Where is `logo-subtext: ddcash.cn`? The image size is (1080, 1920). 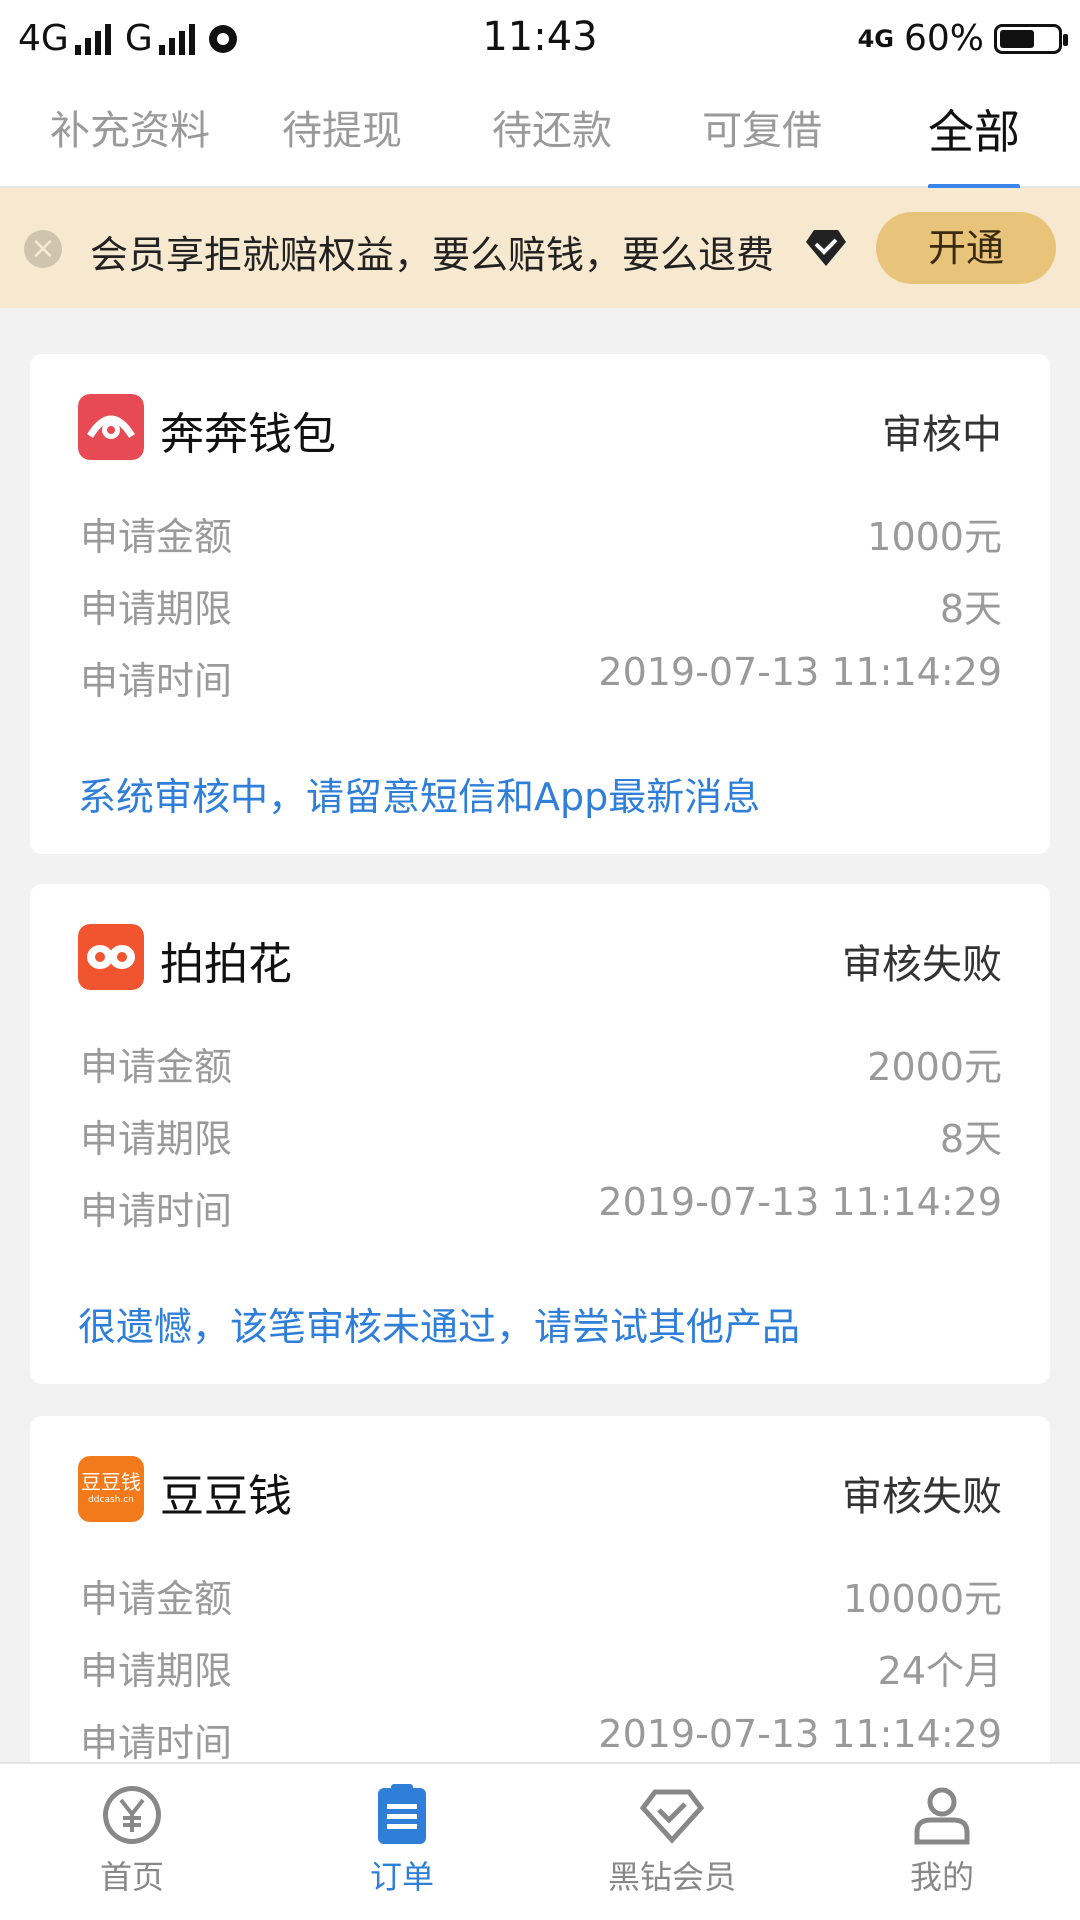
logo-subtext: ddcash.cn is located at coordinates (111, 1500).